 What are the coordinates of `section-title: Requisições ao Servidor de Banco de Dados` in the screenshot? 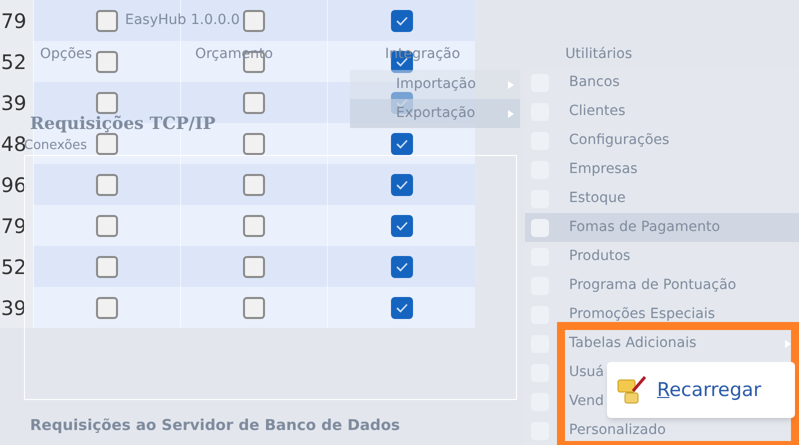 It's located at (214, 425).